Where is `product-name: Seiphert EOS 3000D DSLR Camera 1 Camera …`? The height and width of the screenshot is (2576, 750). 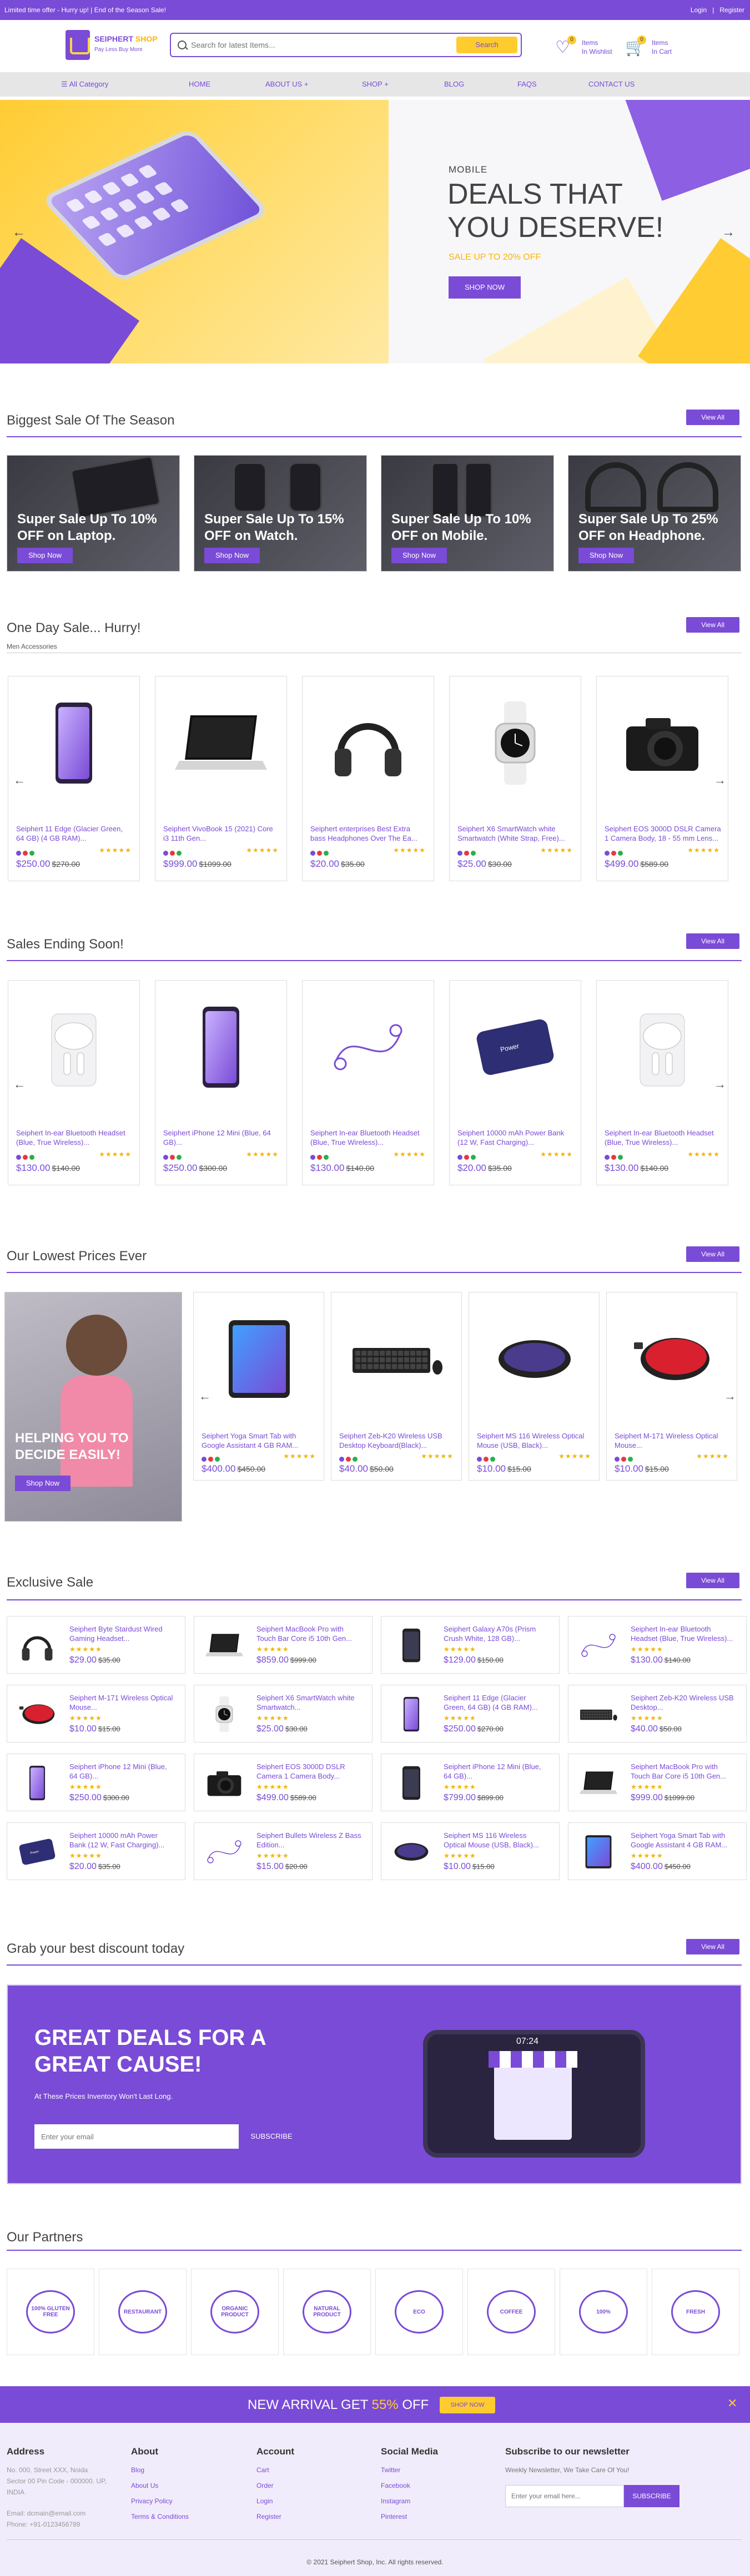
product-name: Seiphert EOS 3000D DSLR Camera 1 Camera … is located at coordinates (309, 1771).